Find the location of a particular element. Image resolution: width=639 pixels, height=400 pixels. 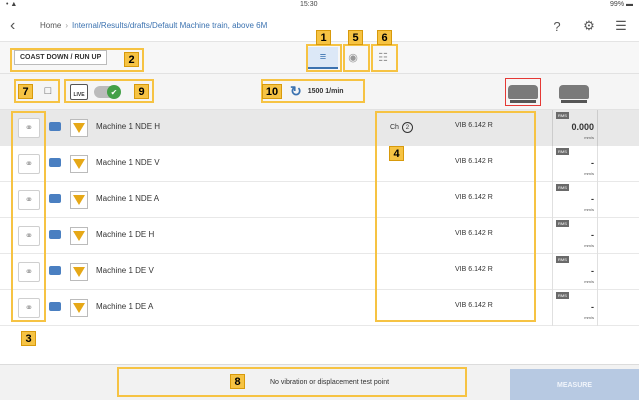

status-bar: • ▲ 15:30 99% ▬ is located at coordinates (319, 6).